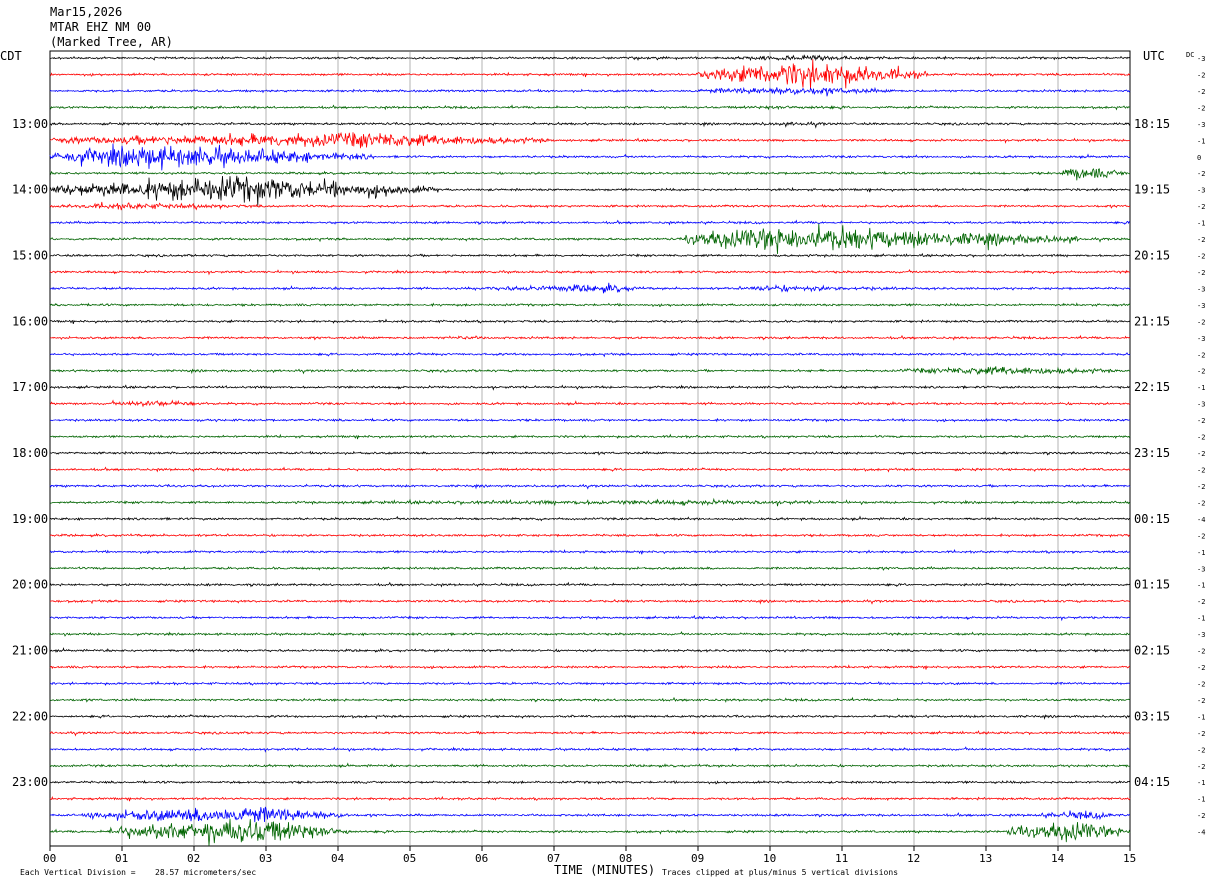  Describe the element at coordinates (604, 870) in the screenshot. I see `time-axis-label: TIME (MINUTES)` at that location.